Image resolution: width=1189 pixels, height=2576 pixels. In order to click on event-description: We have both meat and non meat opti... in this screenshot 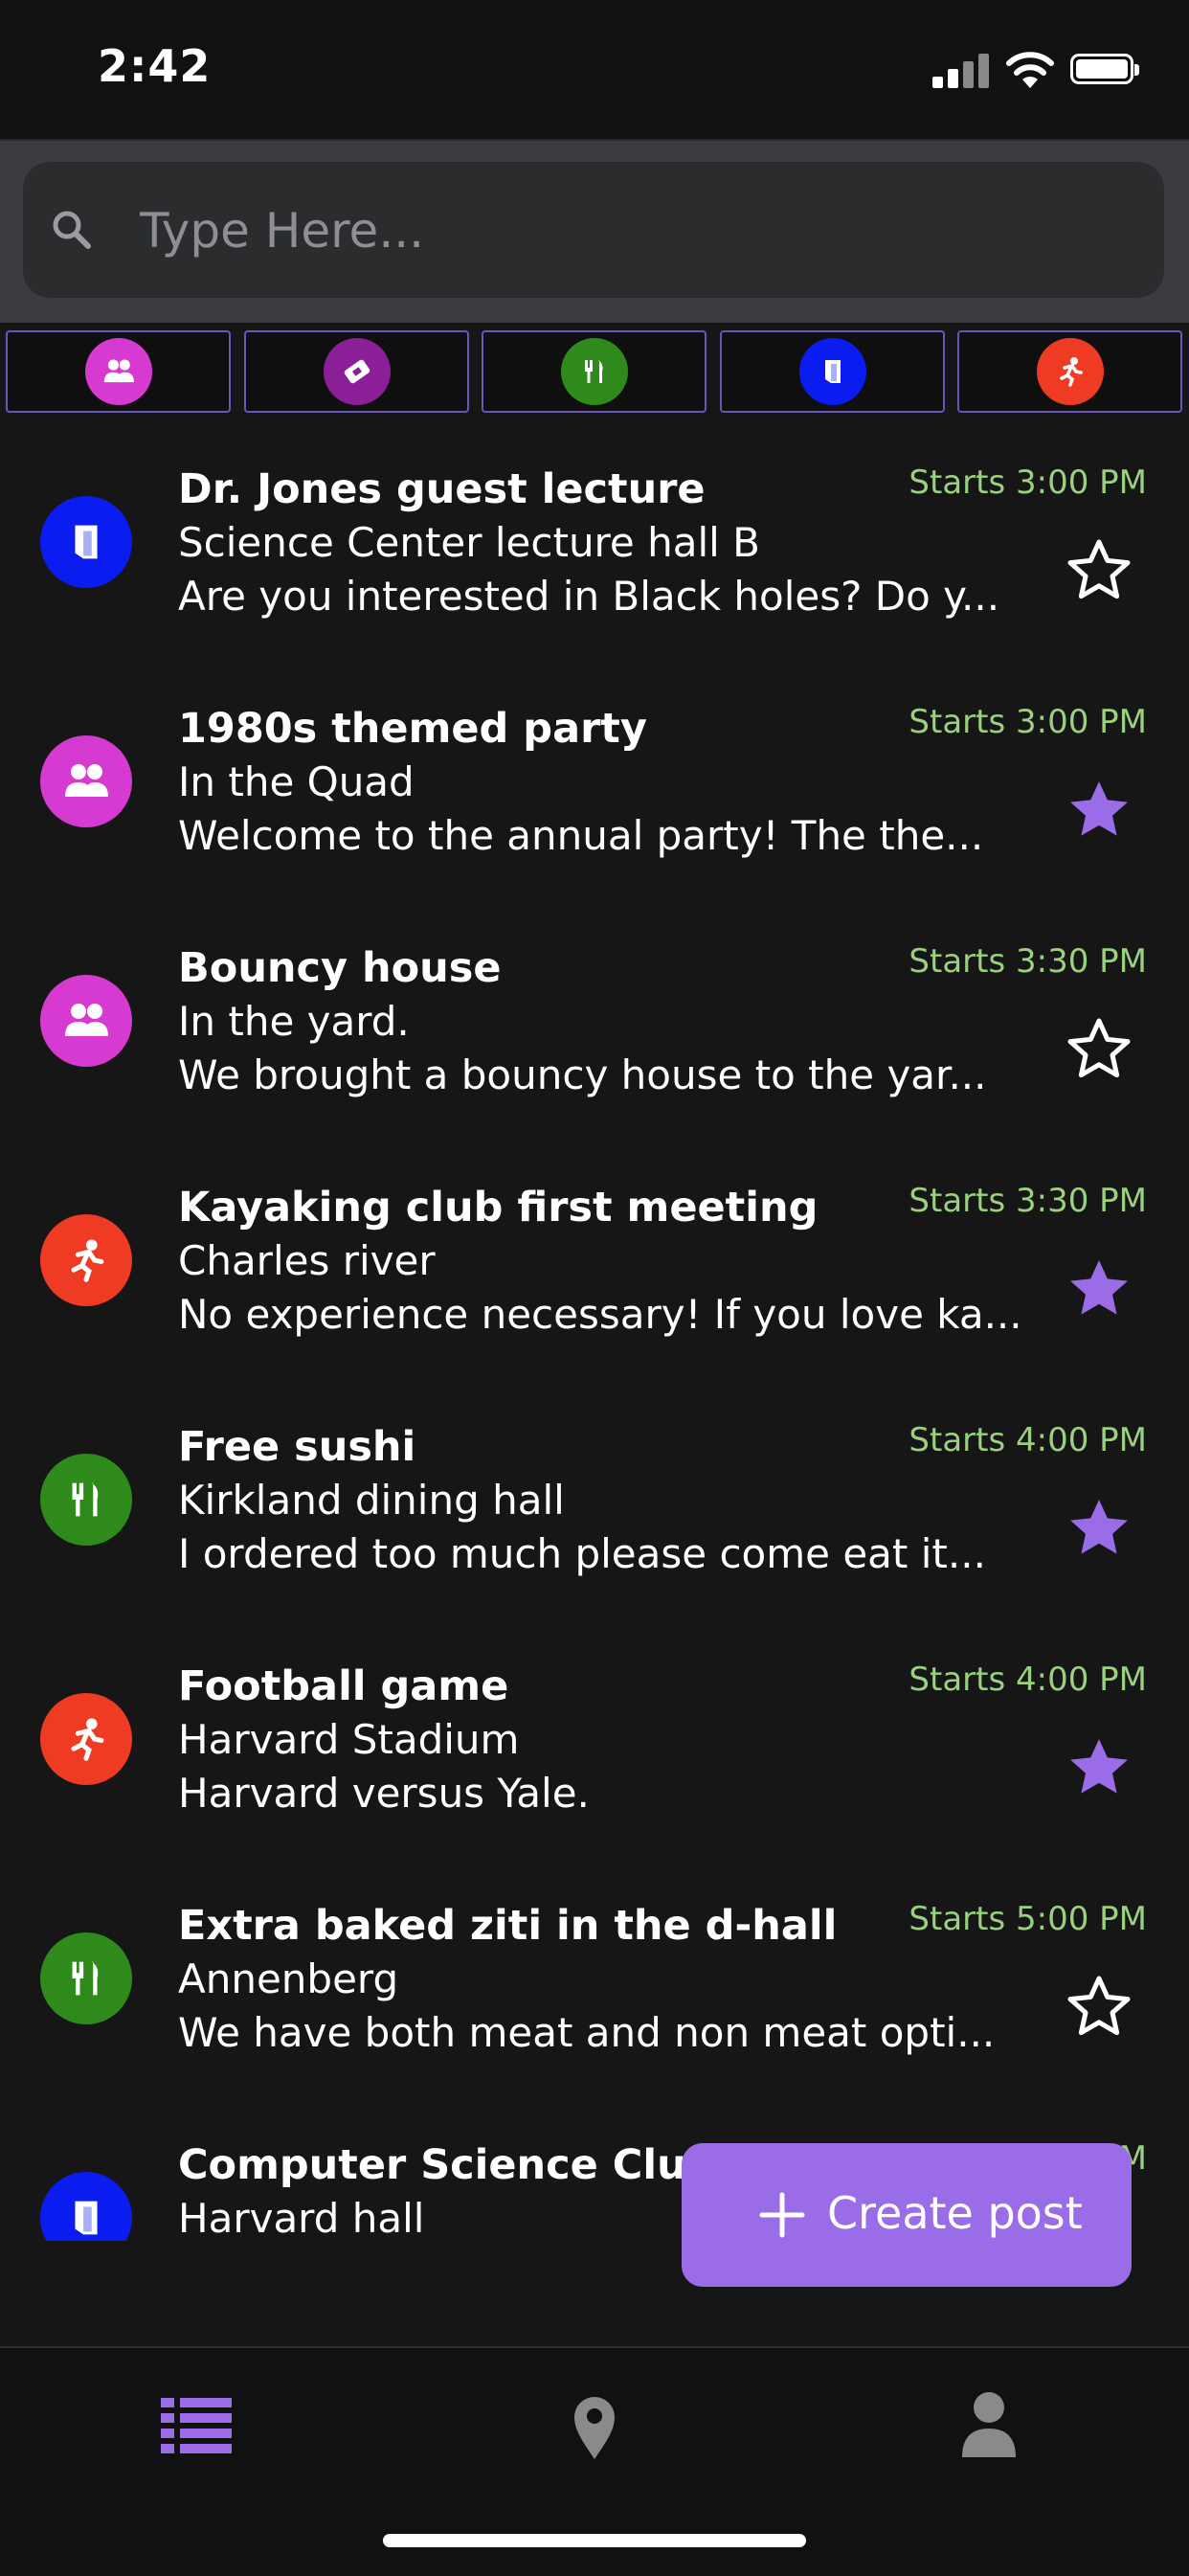, I will do `click(587, 2032)`.